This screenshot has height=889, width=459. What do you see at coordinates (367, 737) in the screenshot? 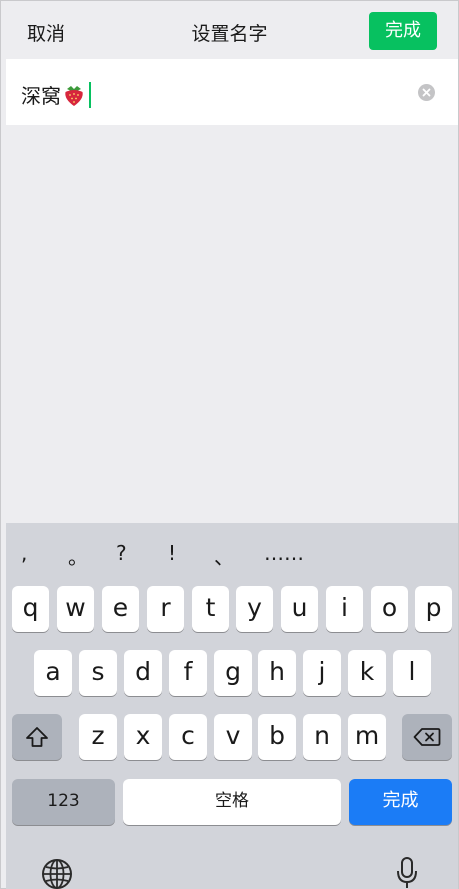
I see `key-m: m` at bounding box center [367, 737].